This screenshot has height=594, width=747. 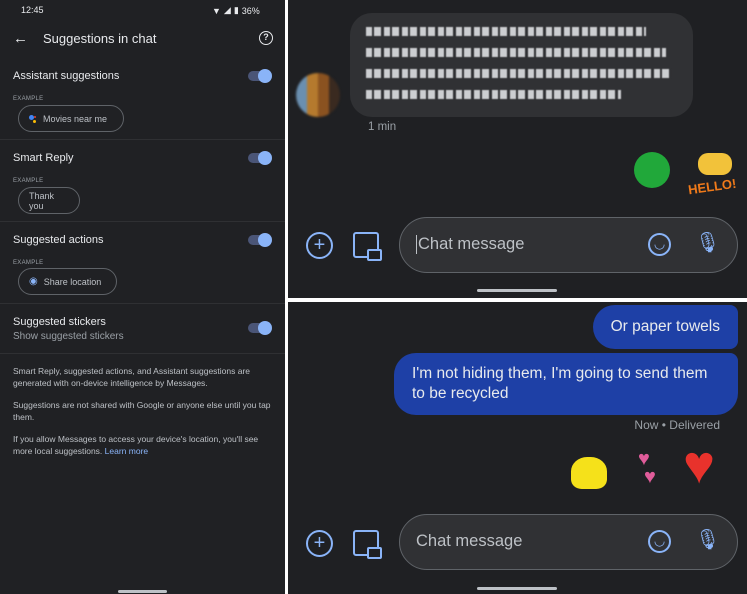 What do you see at coordinates (318, 95) in the screenshot?
I see `contact-avatar` at bounding box center [318, 95].